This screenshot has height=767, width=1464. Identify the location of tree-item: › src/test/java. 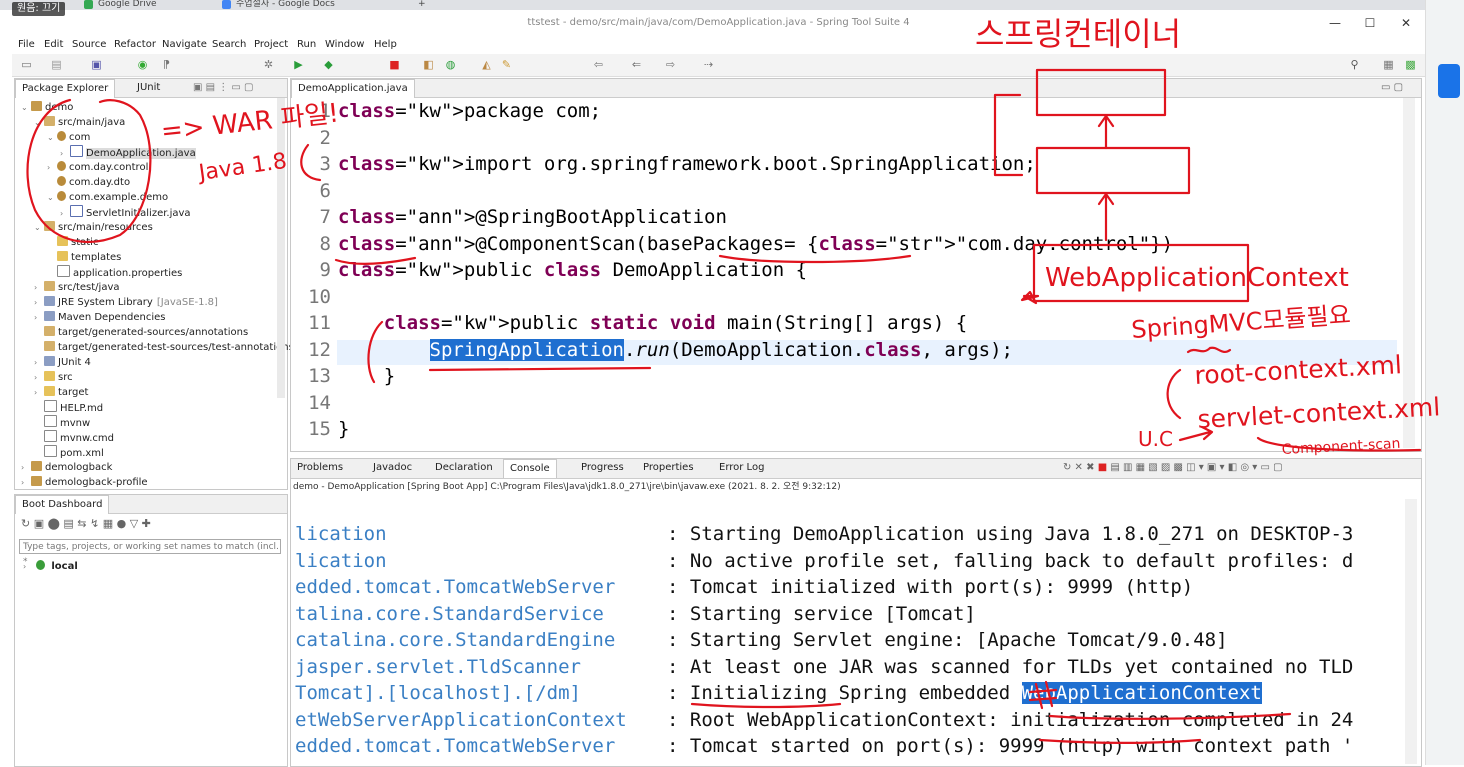
(77, 287).